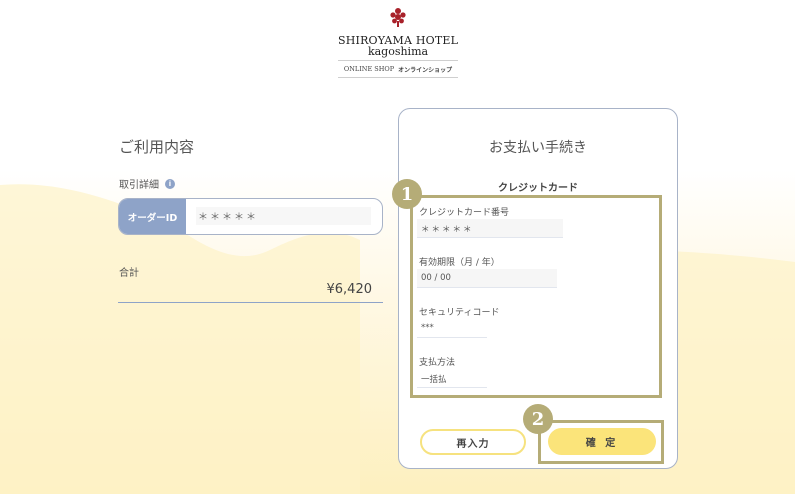 This screenshot has width=795, height=494. I want to click on transaction-detail-label: 取引詳細 i, so click(147, 183).